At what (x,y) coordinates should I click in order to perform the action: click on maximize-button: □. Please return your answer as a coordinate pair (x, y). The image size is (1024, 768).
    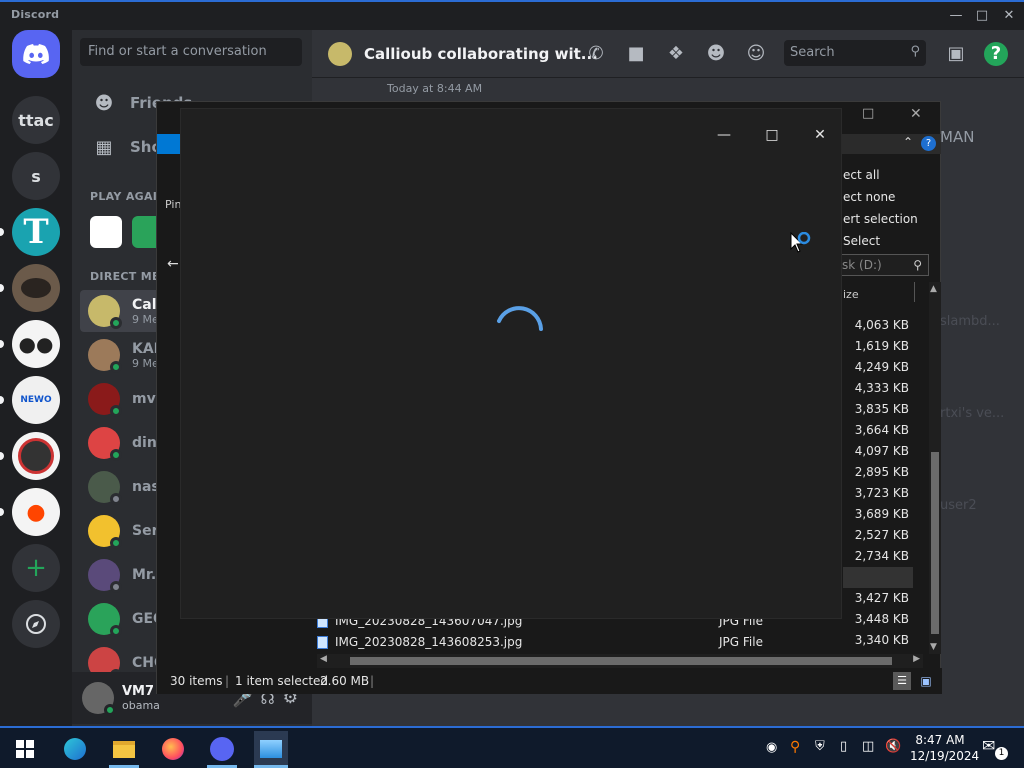
    Looking at the image, I should click on (982, 16).